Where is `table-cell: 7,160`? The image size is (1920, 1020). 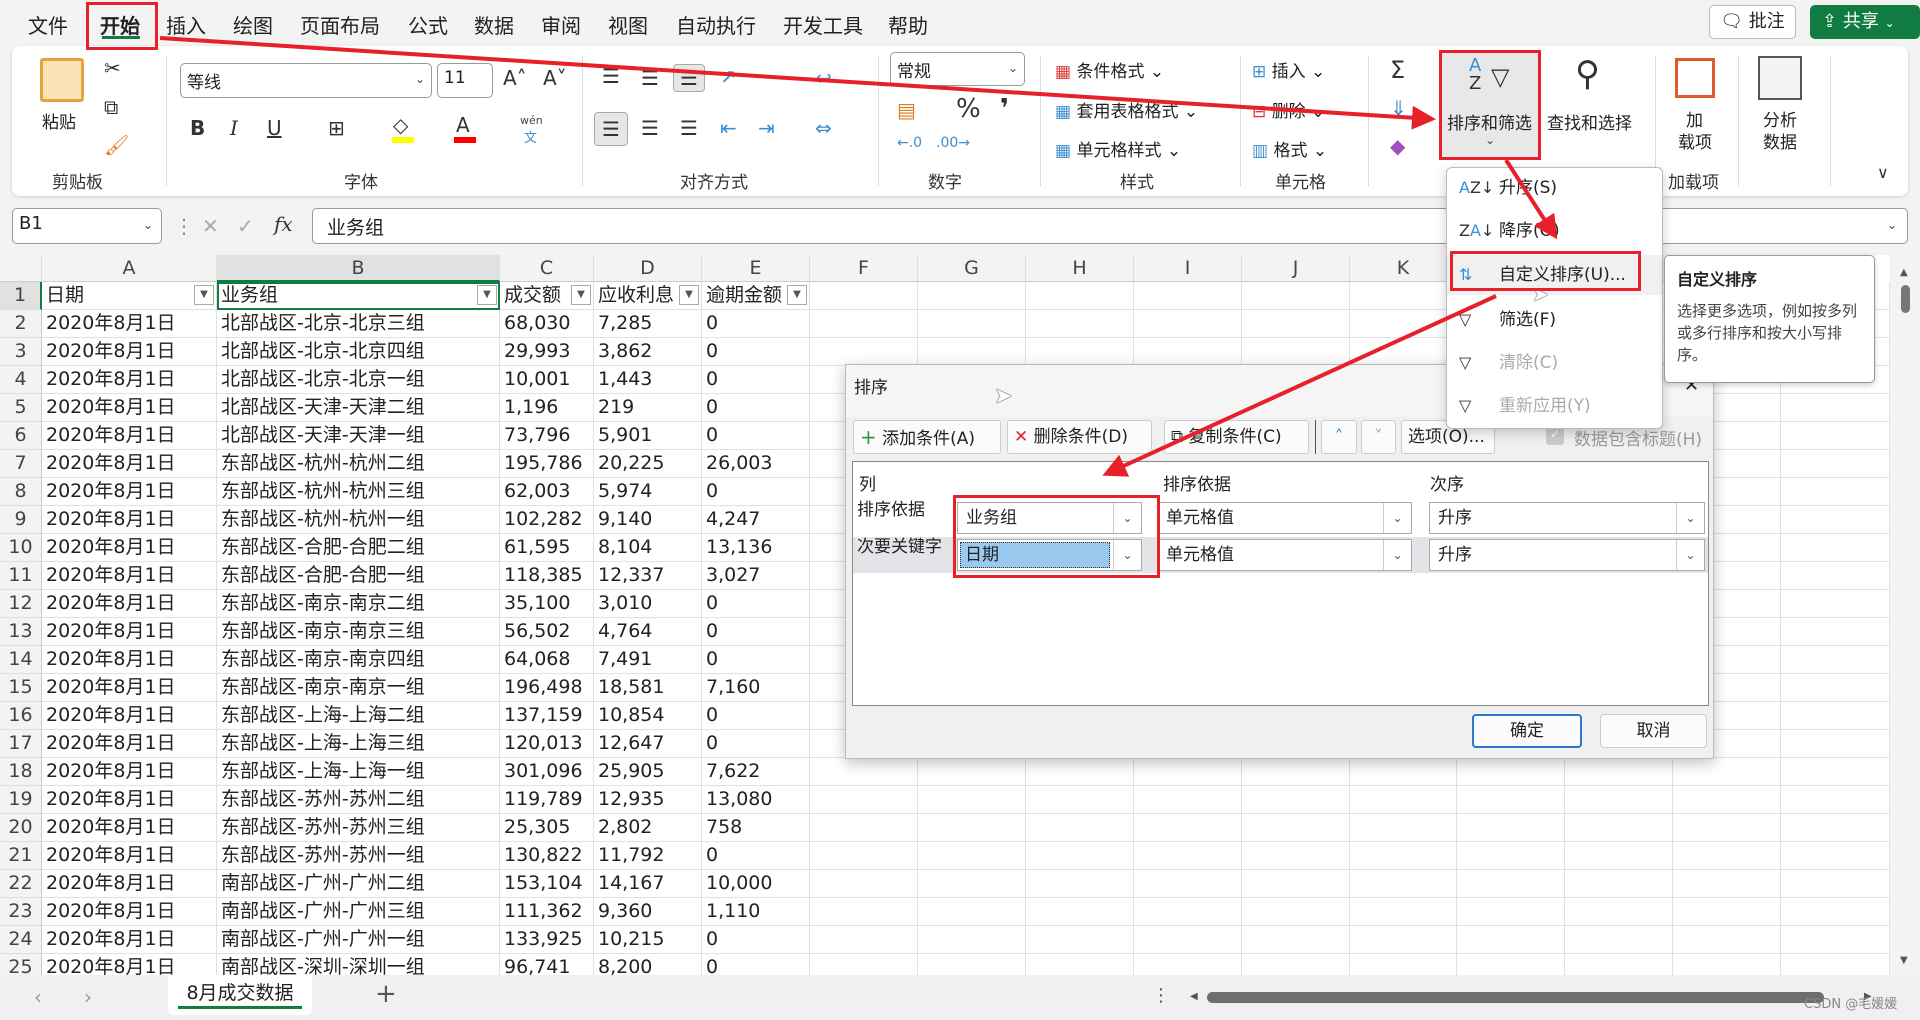
table-cell: 7,160 is located at coordinates (756, 688).